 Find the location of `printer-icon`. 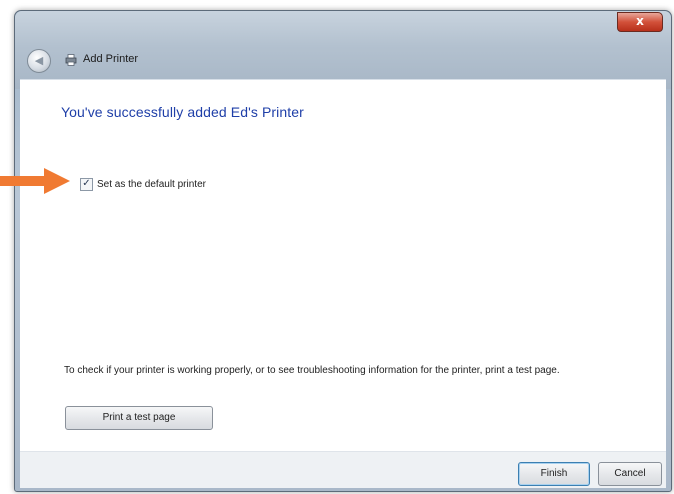

printer-icon is located at coordinates (71, 60).